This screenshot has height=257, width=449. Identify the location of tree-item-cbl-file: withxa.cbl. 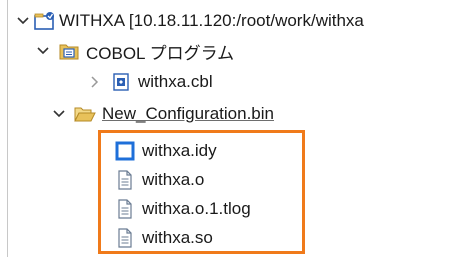
(150, 82).